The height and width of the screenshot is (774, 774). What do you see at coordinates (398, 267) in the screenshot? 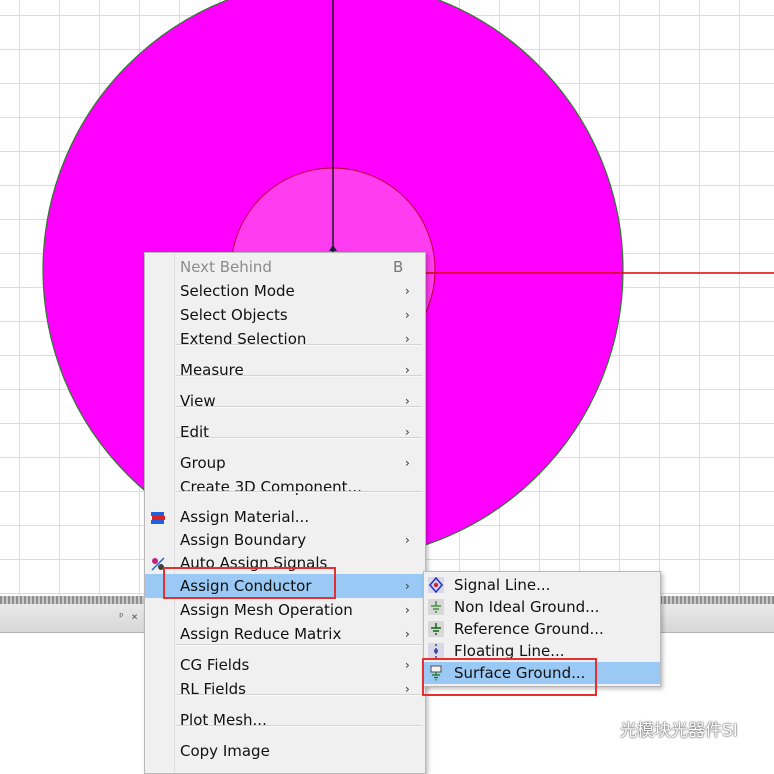
I see `shortcut-key: B` at bounding box center [398, 267].